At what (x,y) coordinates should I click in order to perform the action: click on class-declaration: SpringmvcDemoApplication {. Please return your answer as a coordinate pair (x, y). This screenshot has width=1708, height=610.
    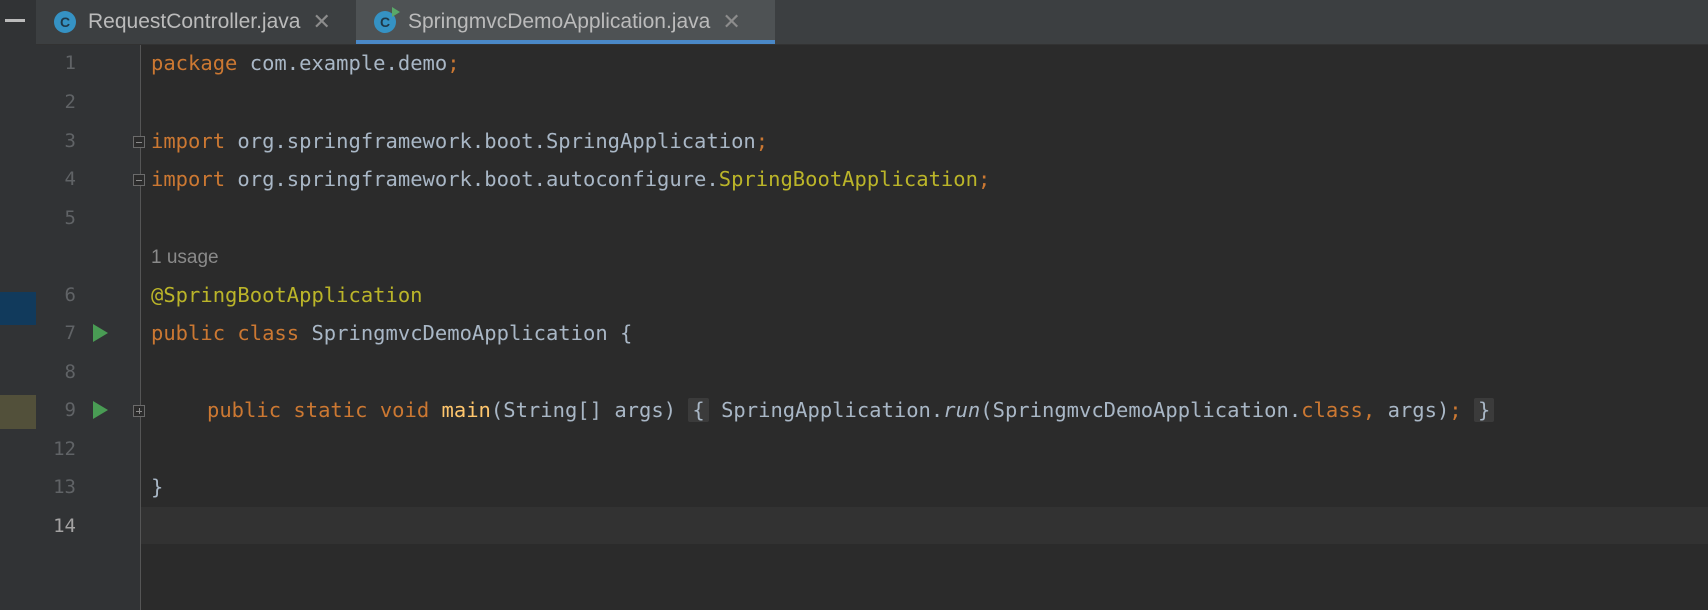
    Looking at the image, I should click on (466, 333).